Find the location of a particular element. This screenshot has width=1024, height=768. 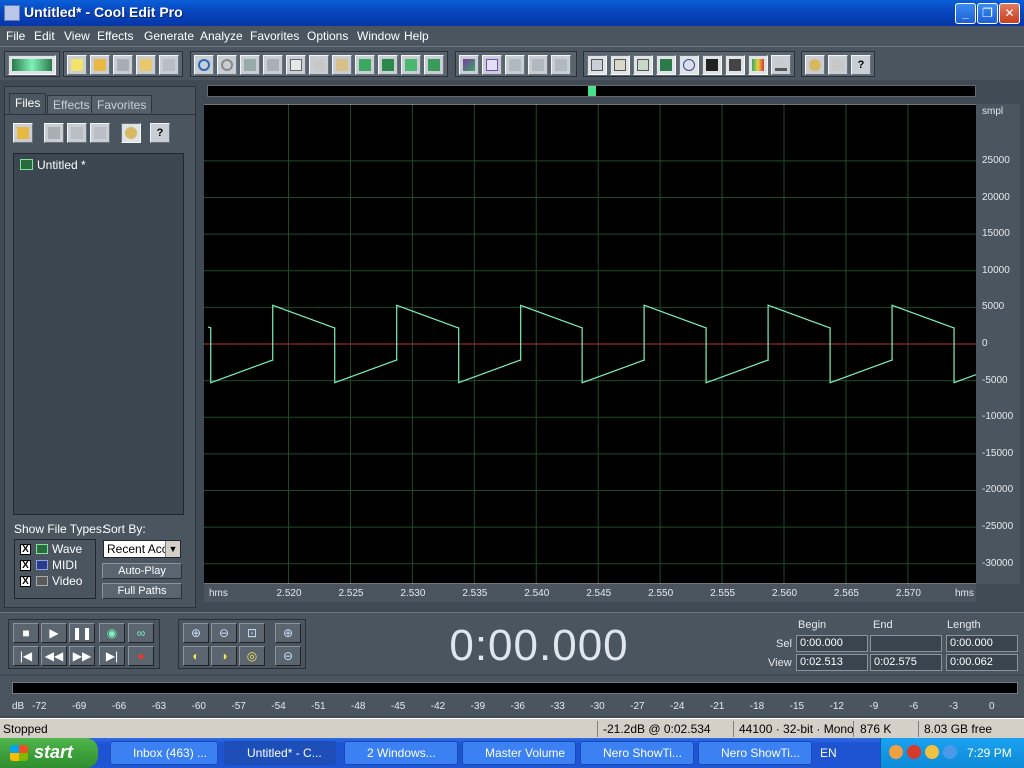

snap-ruler-button is located at coordinates (515, 65).